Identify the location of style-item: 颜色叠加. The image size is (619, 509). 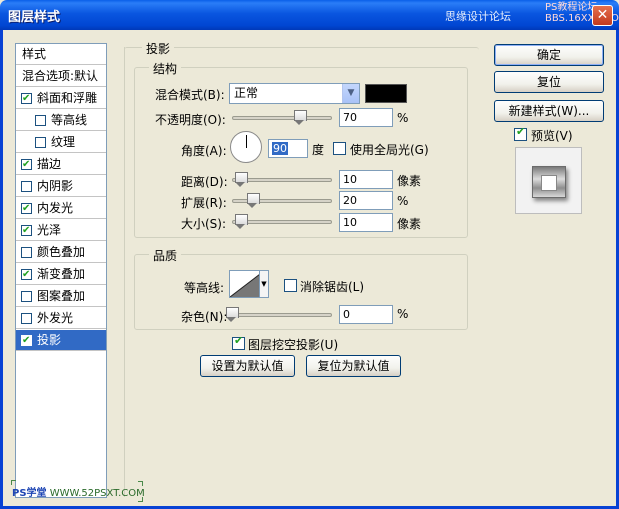
(61, 252).